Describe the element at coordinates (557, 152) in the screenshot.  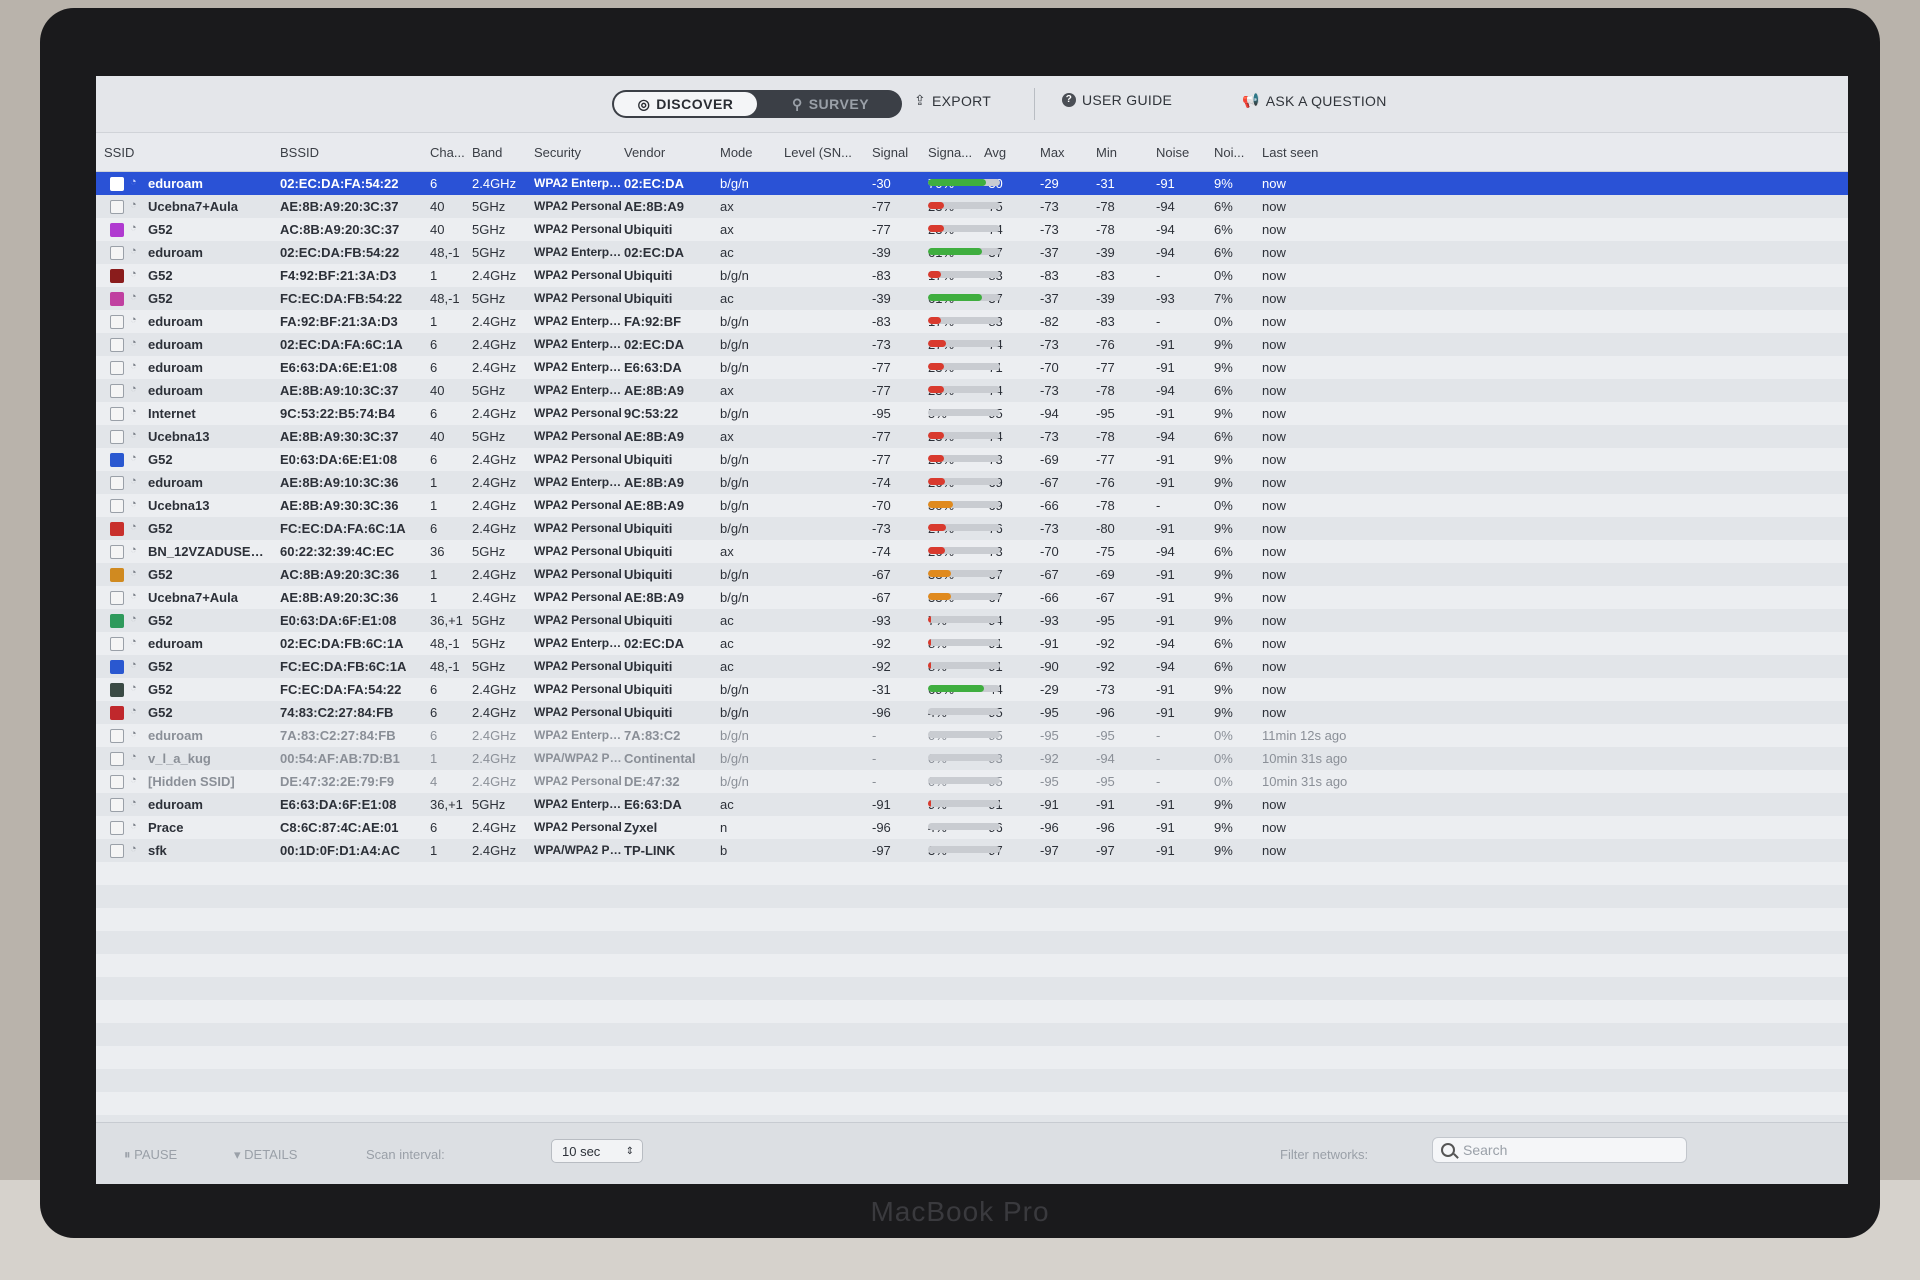
I see `col-security: Security` at that location.